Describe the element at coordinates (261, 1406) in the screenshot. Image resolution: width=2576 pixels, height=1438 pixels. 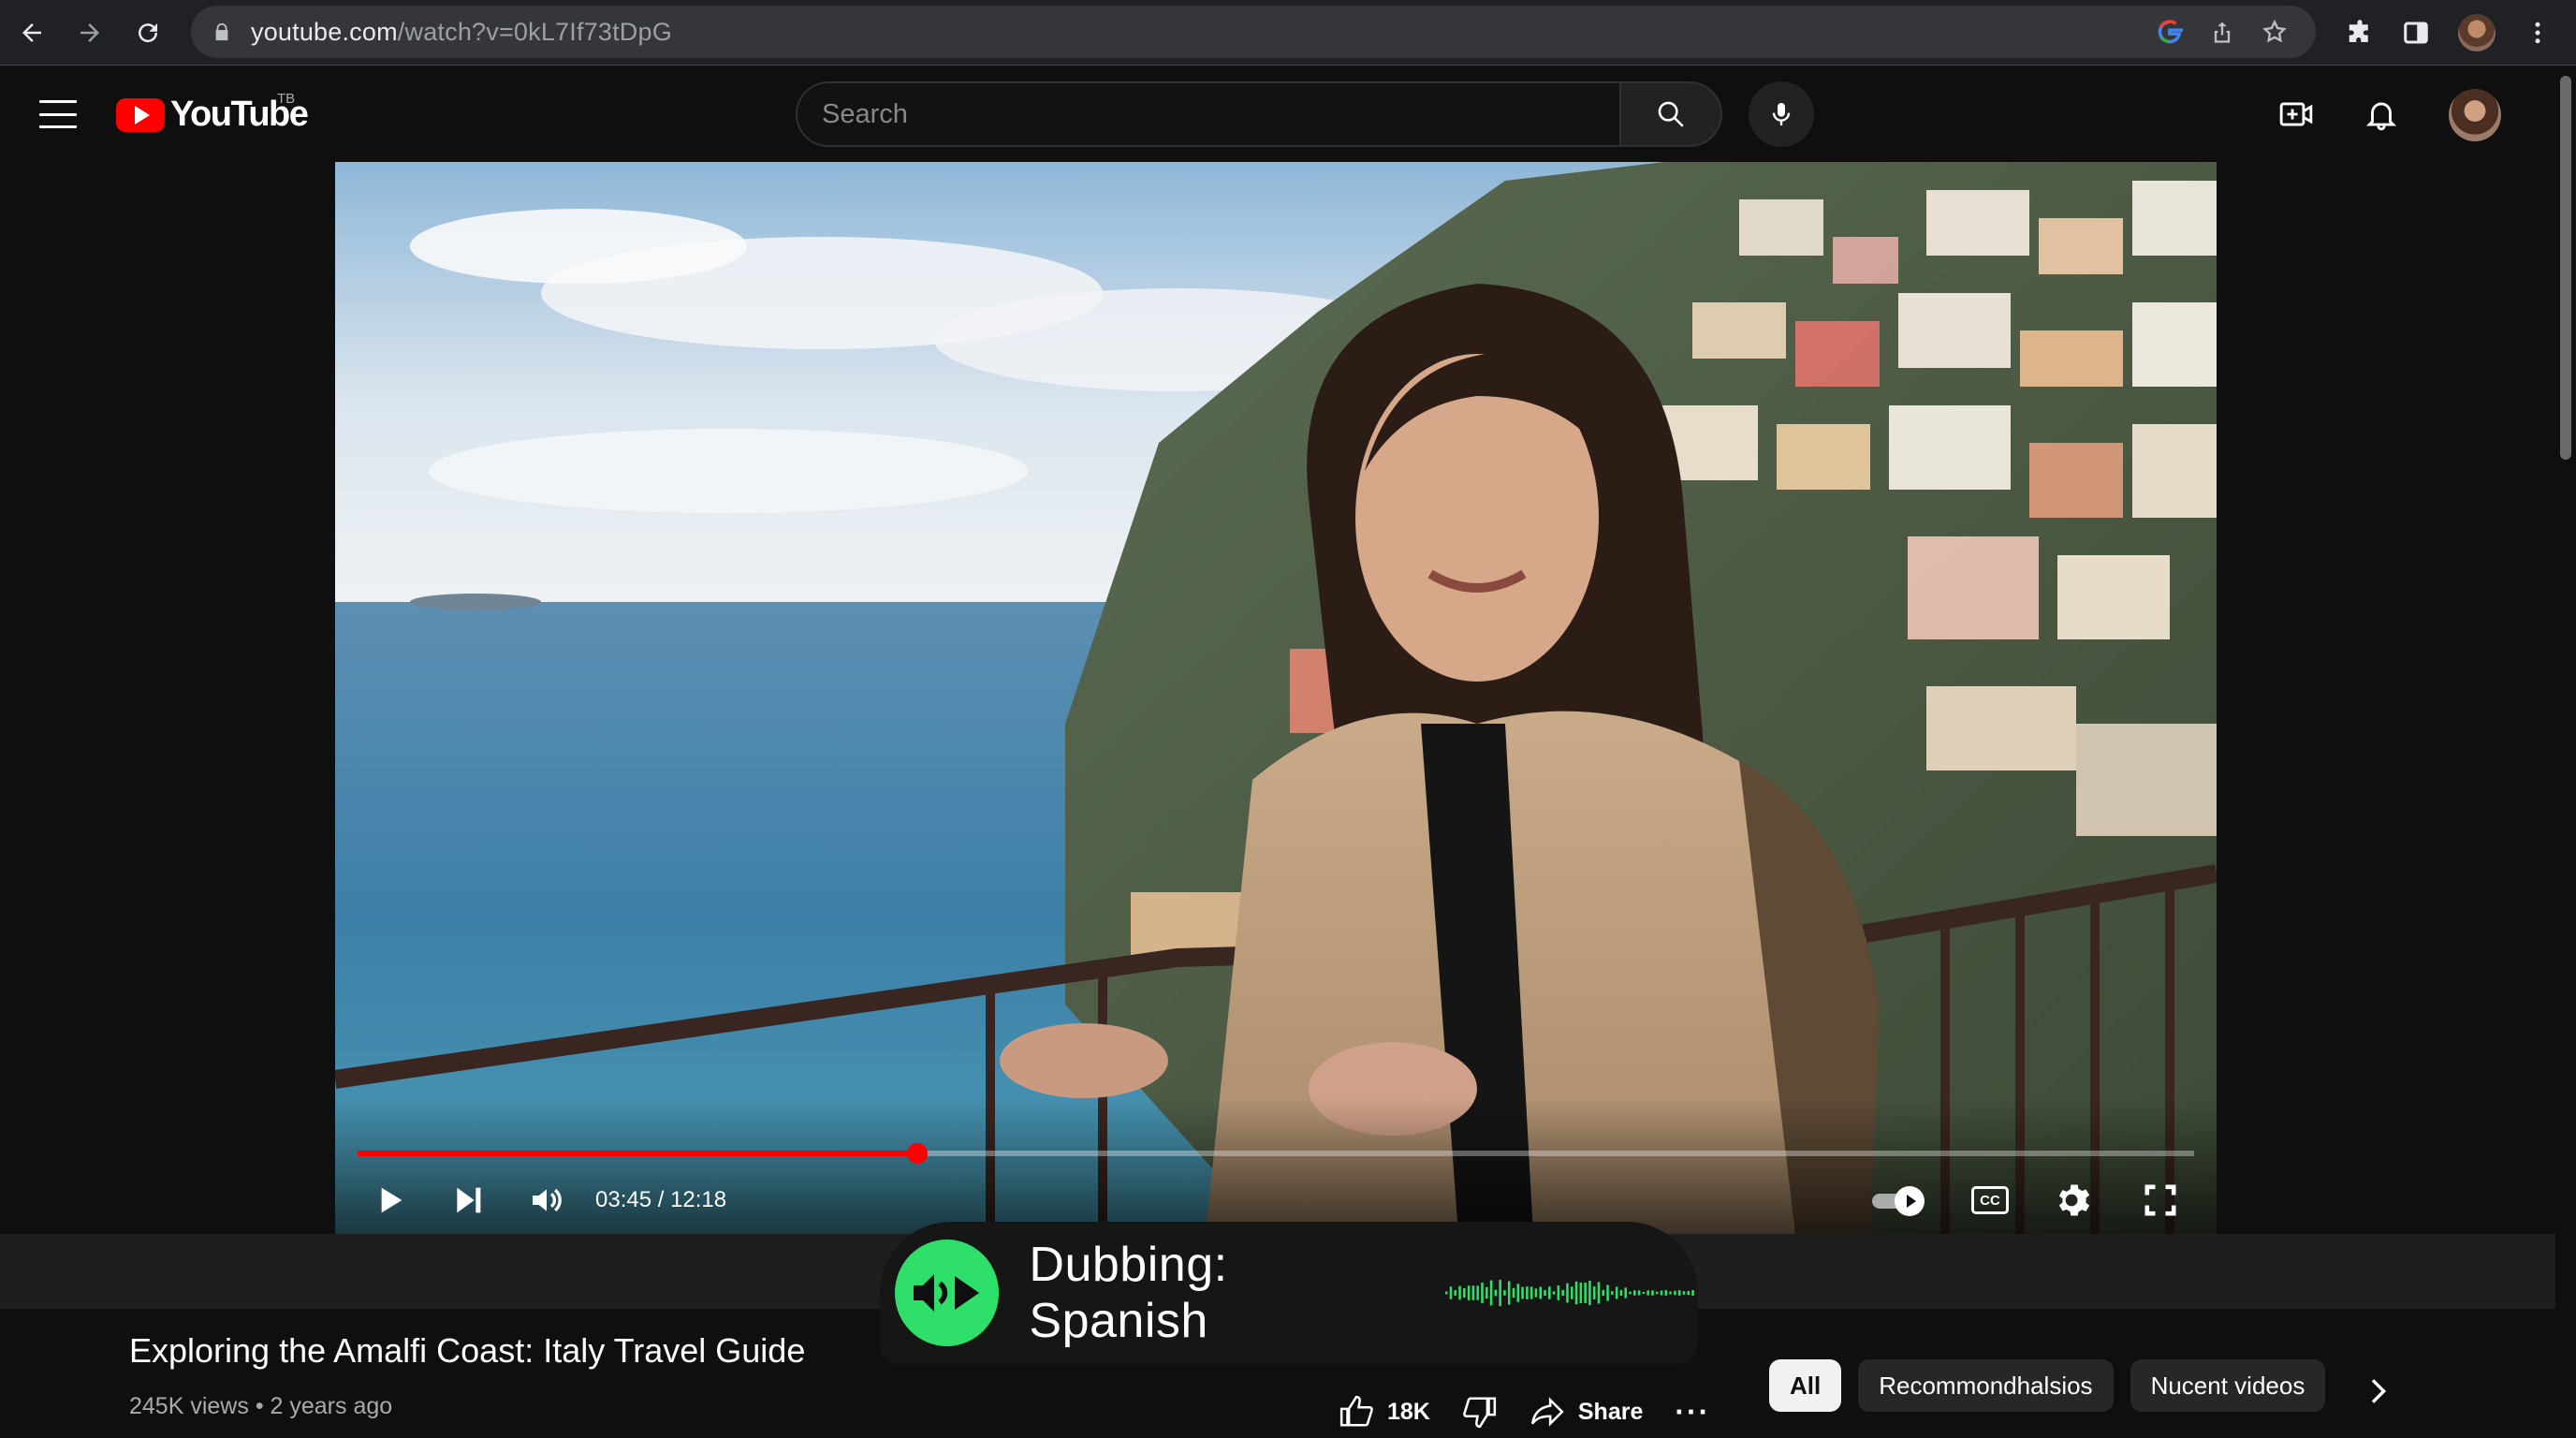
I see `video-meta: 245K views • 2 years ago` at that location.